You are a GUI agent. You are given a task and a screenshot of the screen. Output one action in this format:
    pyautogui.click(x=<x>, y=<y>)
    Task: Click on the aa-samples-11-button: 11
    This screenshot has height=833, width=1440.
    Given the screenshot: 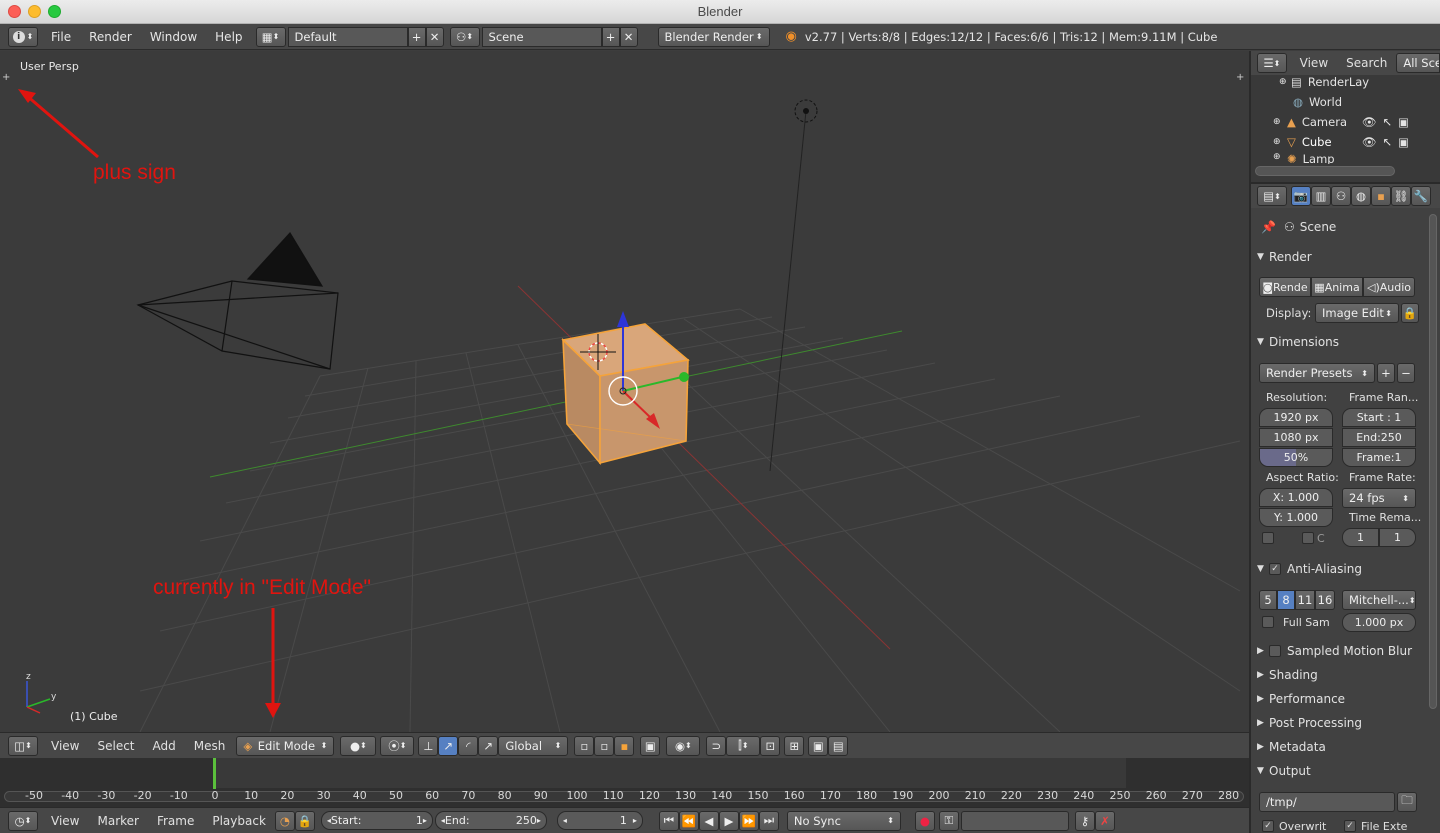 What is the action you would take?
    pyautogui.click(x=1305, y=600)
    